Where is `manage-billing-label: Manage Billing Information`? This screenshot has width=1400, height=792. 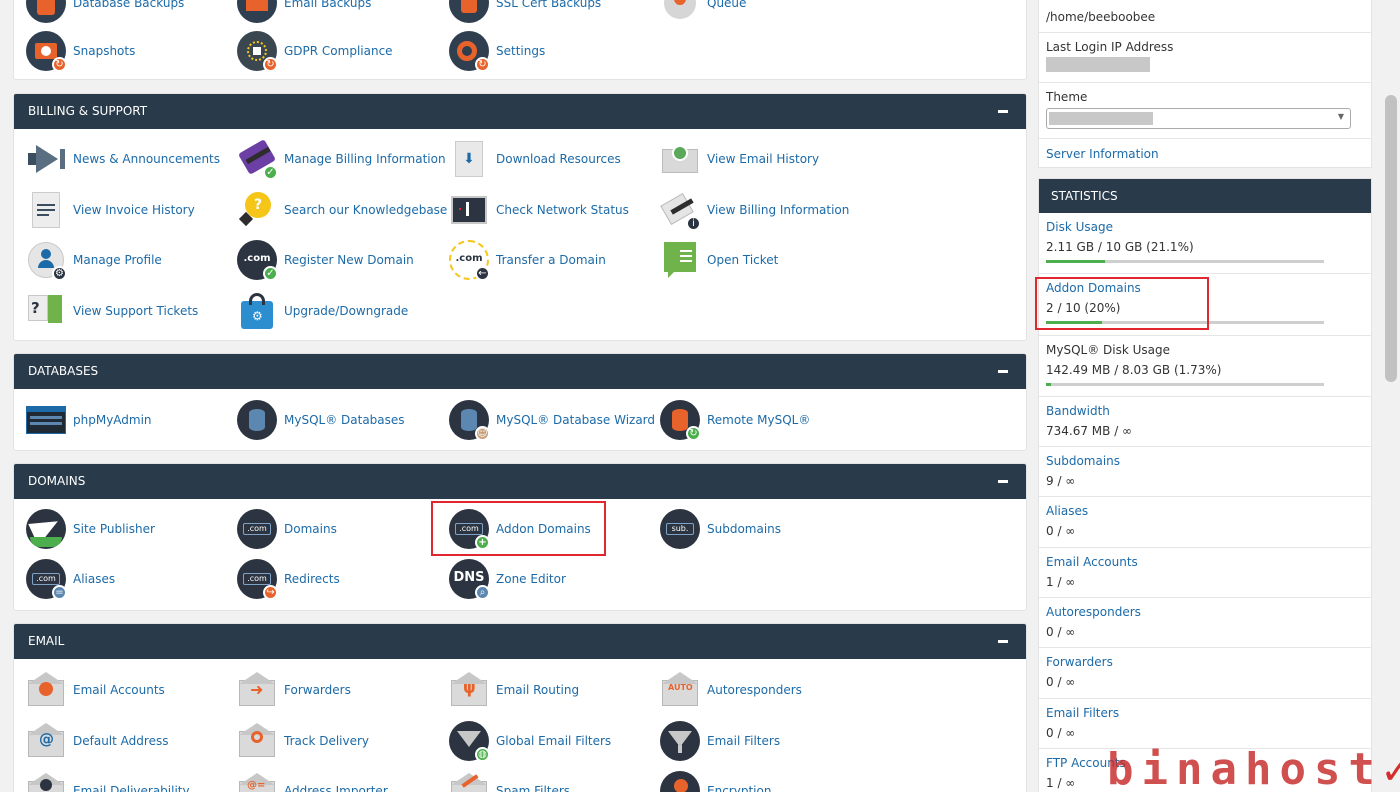 manage-billing-label: Manage Billing Information is located at coordinates (365, 159).